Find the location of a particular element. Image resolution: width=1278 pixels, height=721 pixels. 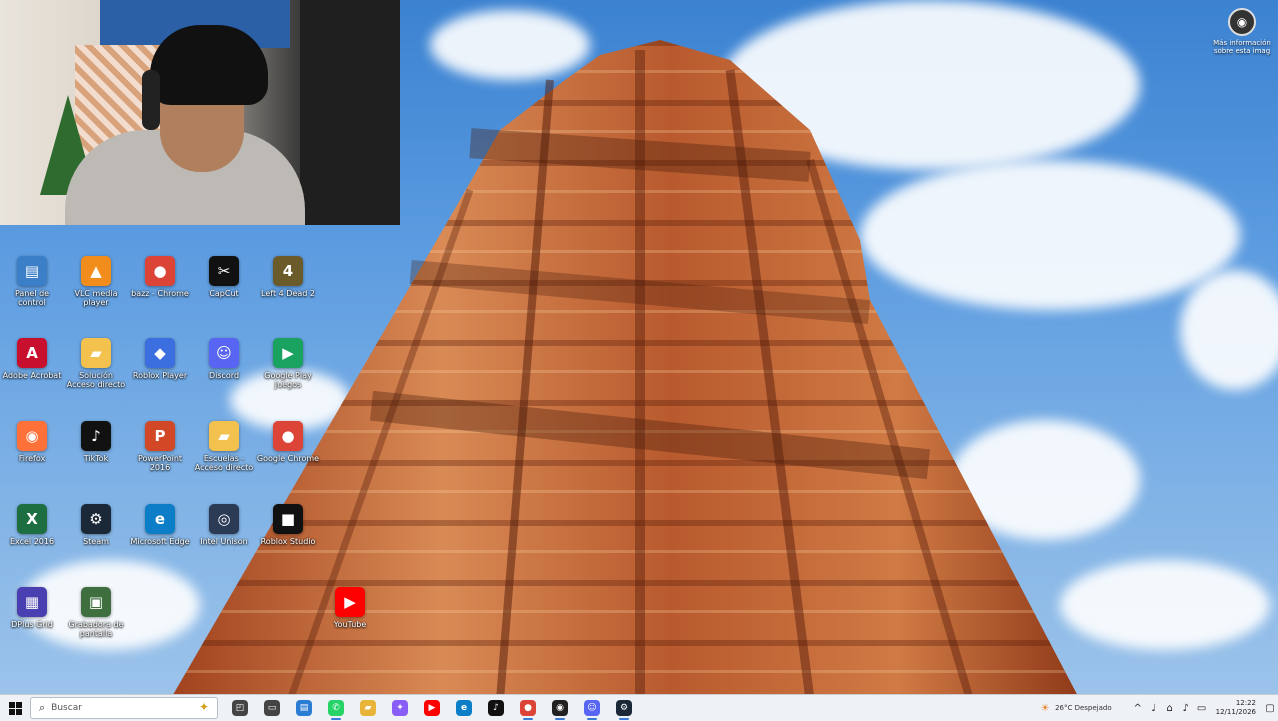

desktop-icon-label: VLC media player is located at coordinates (96, 298).